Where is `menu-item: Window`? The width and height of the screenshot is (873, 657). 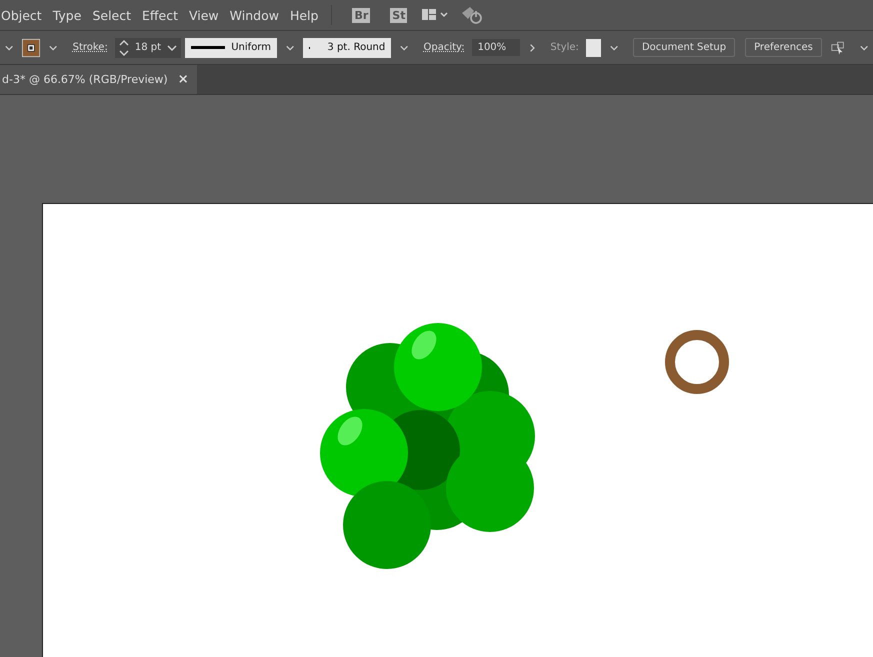 menu-item: Window is located at coordinates (260, 15).